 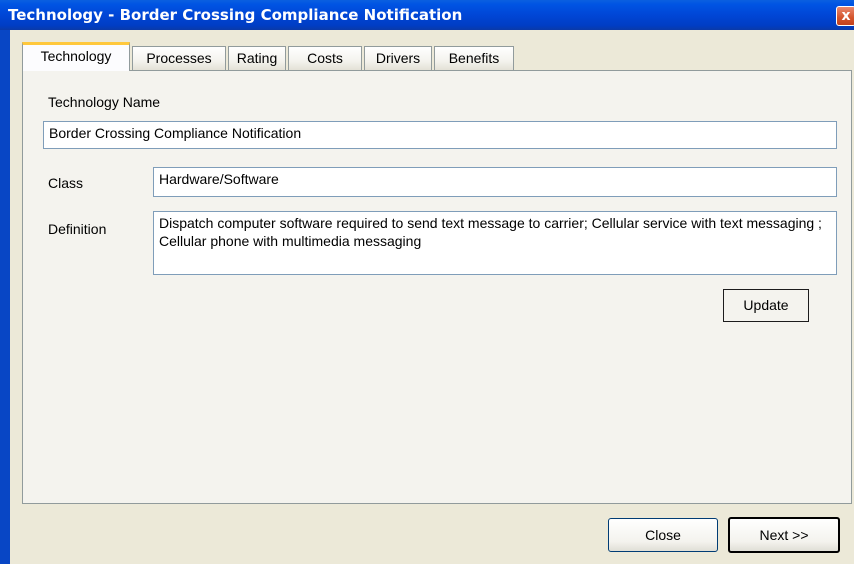 I want to click on tab-benefits: Benefits, so click(x=474, y=58).